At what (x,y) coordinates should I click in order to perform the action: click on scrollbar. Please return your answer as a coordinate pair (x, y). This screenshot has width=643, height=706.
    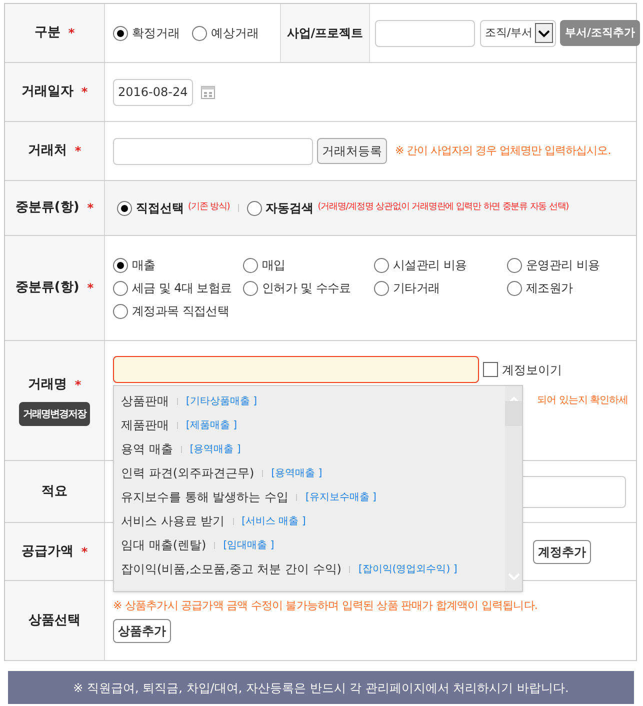
    Looking at the image, I should click on (513, 488).